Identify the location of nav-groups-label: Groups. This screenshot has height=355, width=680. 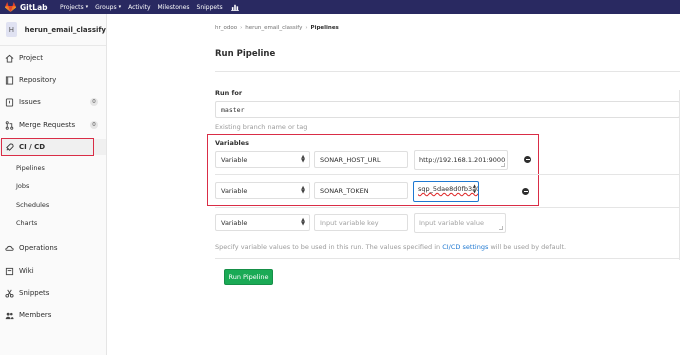
(106, 7).